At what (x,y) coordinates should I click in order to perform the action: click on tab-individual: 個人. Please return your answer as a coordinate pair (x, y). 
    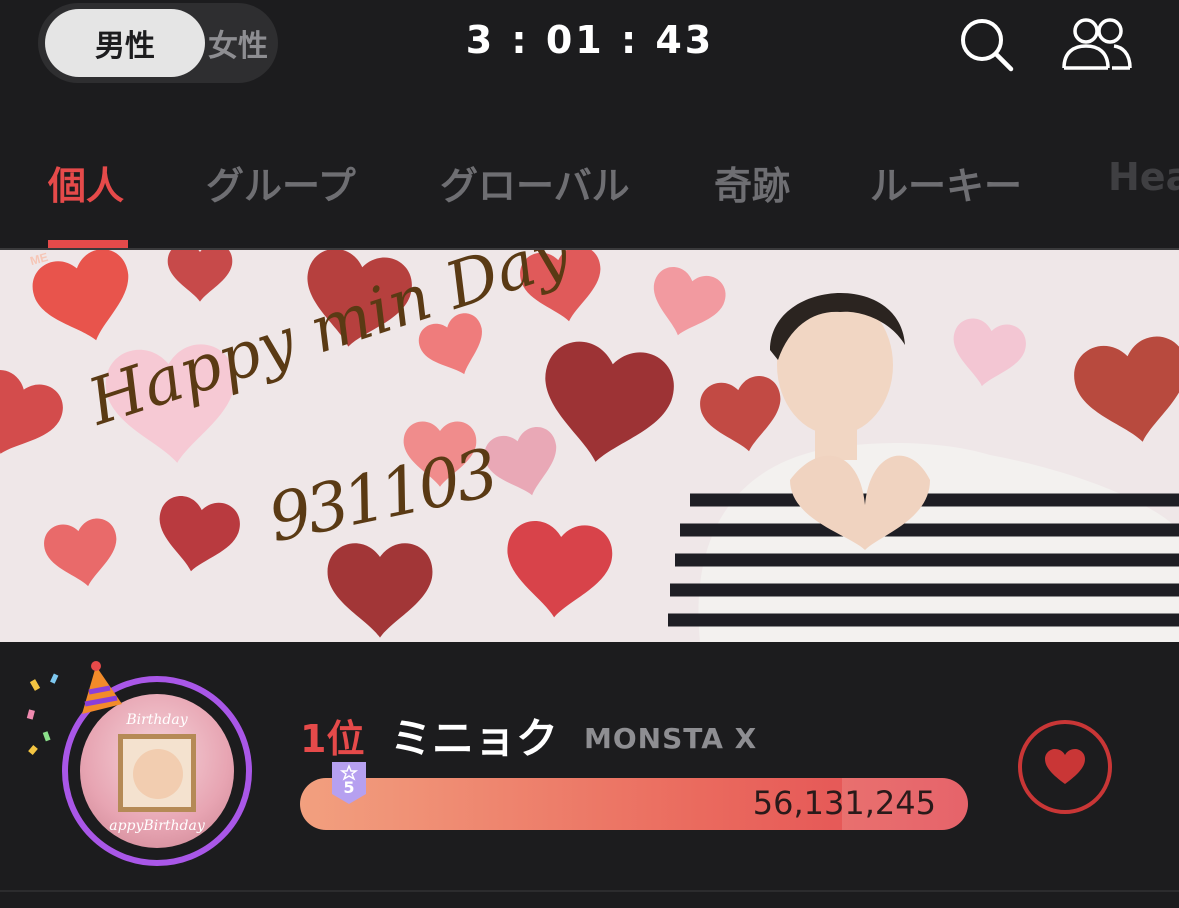
    Looking at the image, I should click on (86, 182).